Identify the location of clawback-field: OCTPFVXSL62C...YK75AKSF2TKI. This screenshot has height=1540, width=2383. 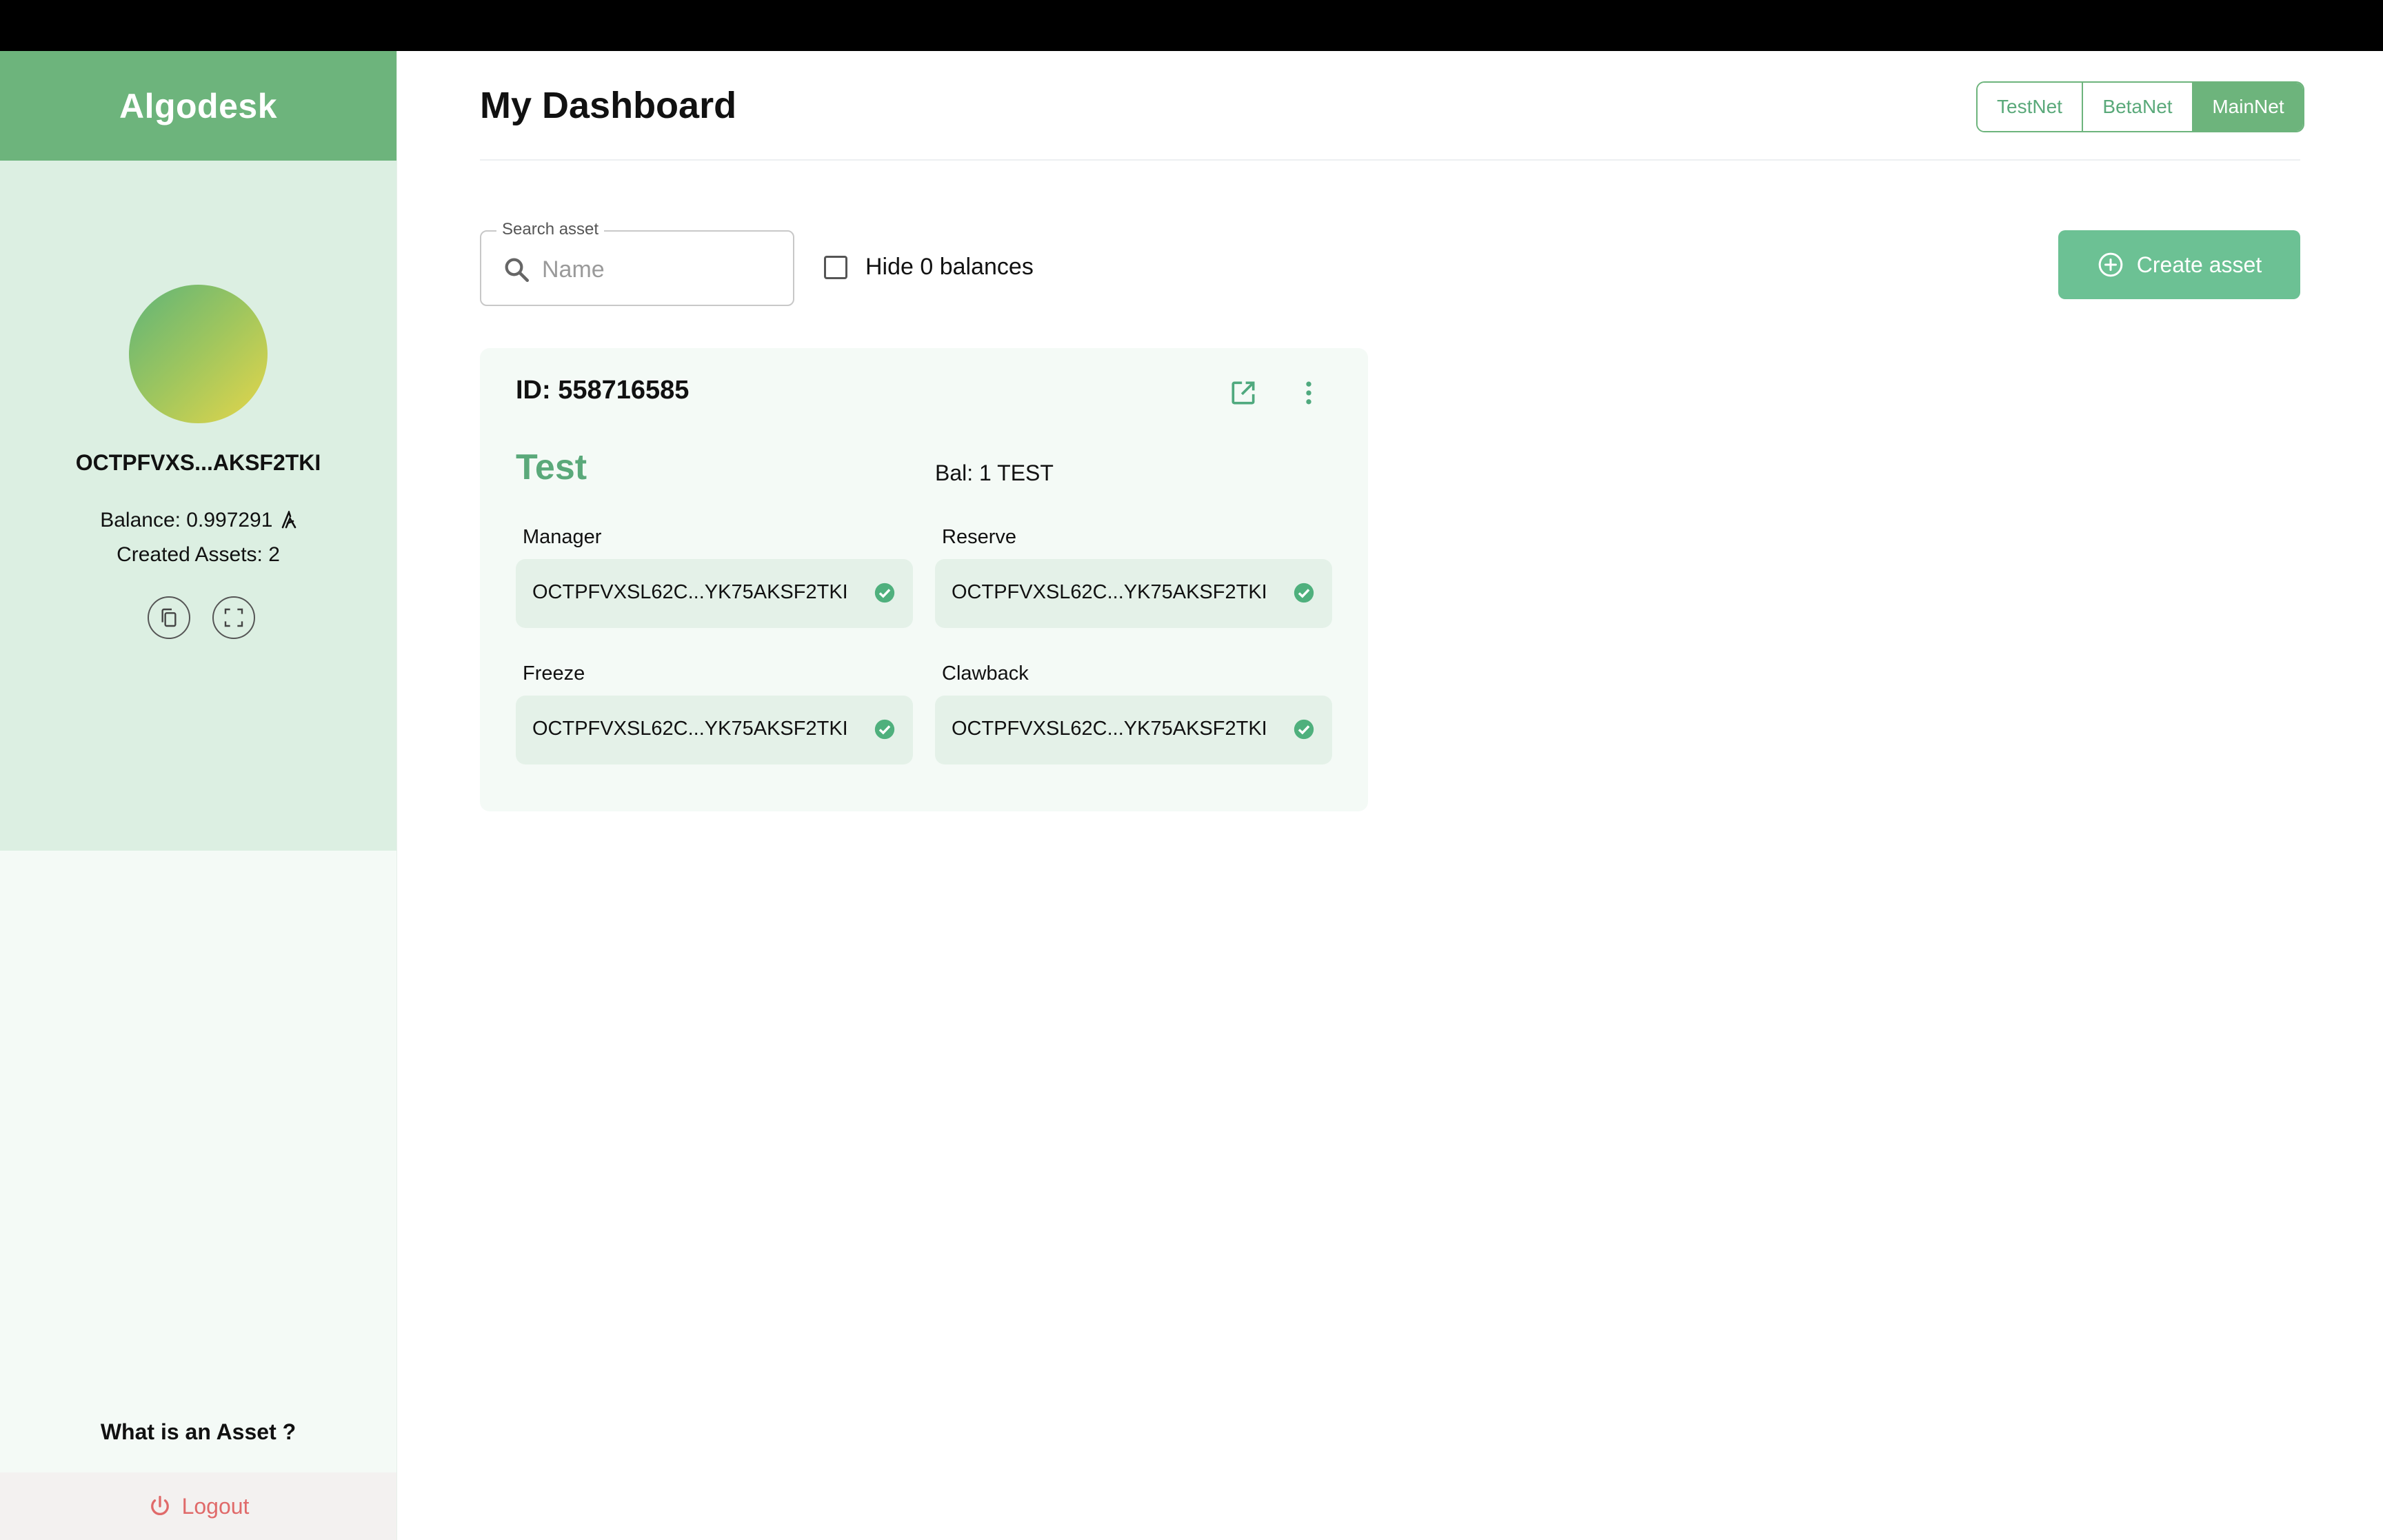
(1133, 730).